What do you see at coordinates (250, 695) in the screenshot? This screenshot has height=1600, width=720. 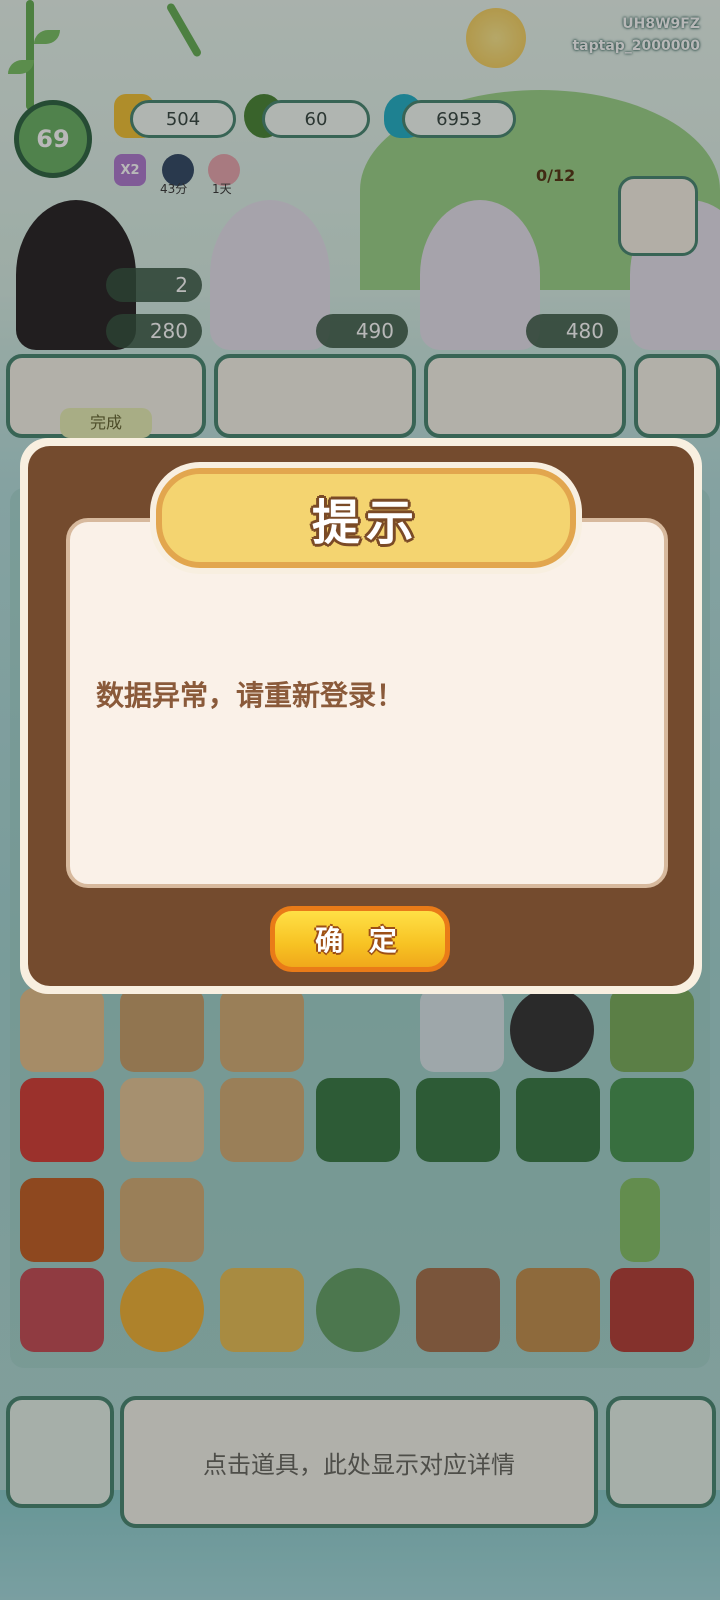 I see `dialog-message: 数据异常，请重新登录！` at bounding box center [250, 695].